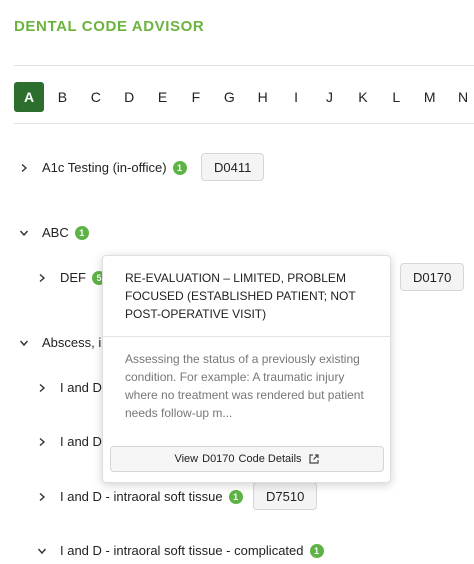 This screenshot has width=474, height=564. I want to click on list-item-label: ABC, so click(55, 232).